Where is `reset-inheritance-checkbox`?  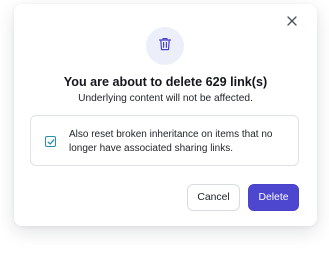 reset-inheritance-checkbox is located at coordinates (50, 141).